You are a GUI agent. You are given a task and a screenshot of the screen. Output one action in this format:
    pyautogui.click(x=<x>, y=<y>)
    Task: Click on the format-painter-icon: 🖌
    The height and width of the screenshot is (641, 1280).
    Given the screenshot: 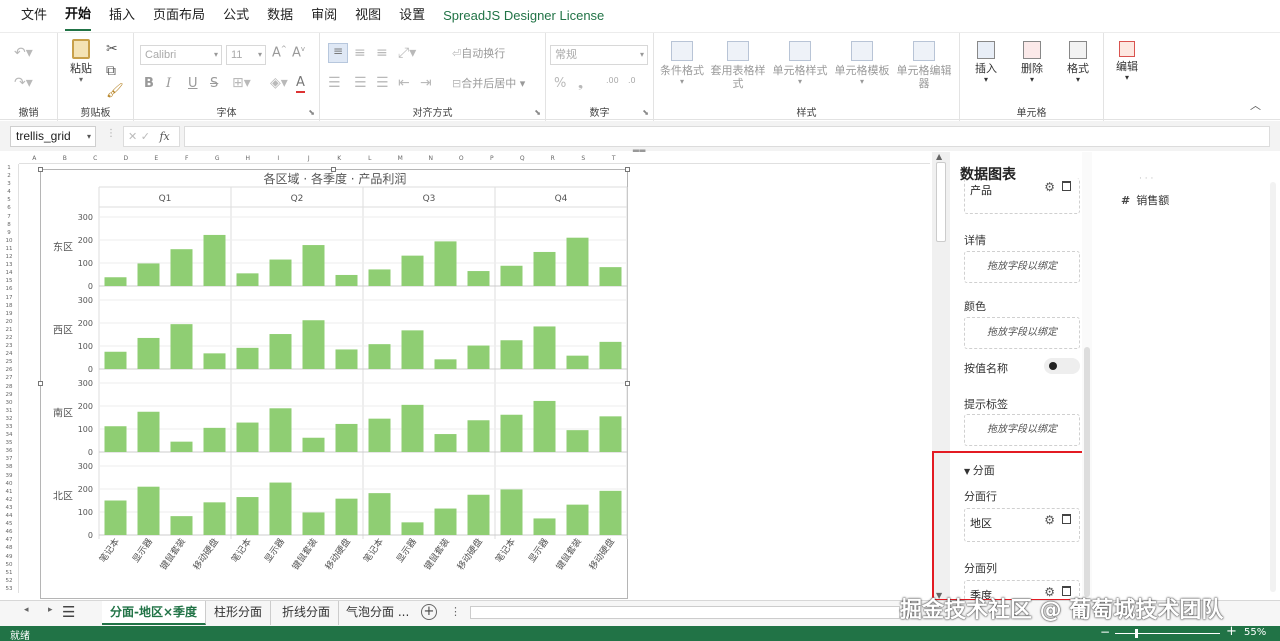 What is the action you would take?
    pyautogui.click(x=115, y=91)
    